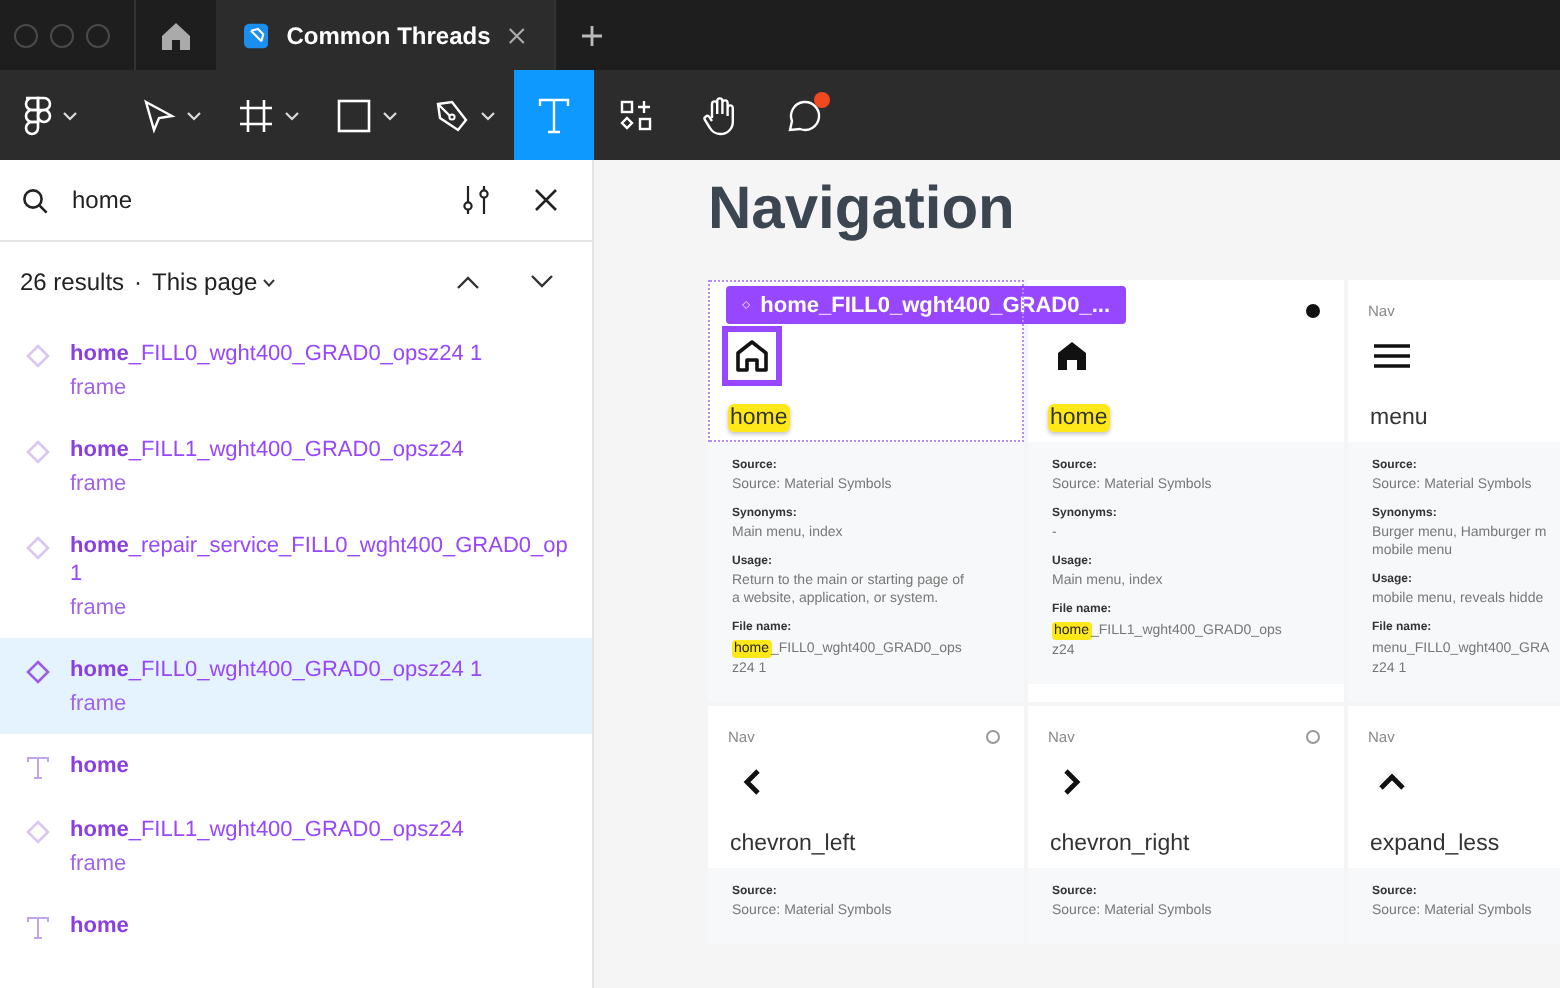  What do you see at coordinates (1435, 844) in the screenshot?
I see `icon-name: expand_less` at bounding box center [1435, 844].